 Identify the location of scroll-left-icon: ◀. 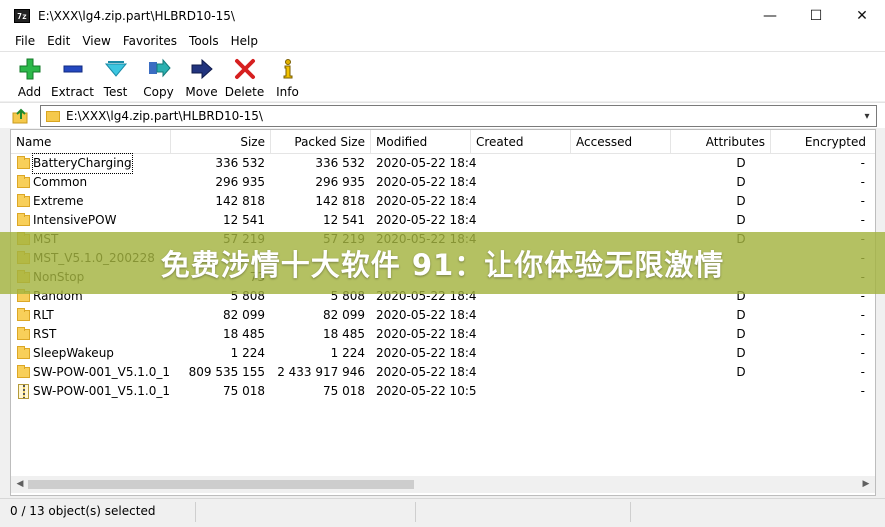
(20, 484).